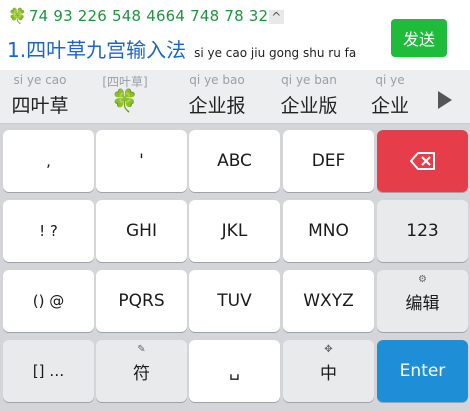 The height and width of the screenshot is (412, 470). Describe the element at coordinates (48, 301) in the screenshot. I see `key-punct-at: () @` at that location.